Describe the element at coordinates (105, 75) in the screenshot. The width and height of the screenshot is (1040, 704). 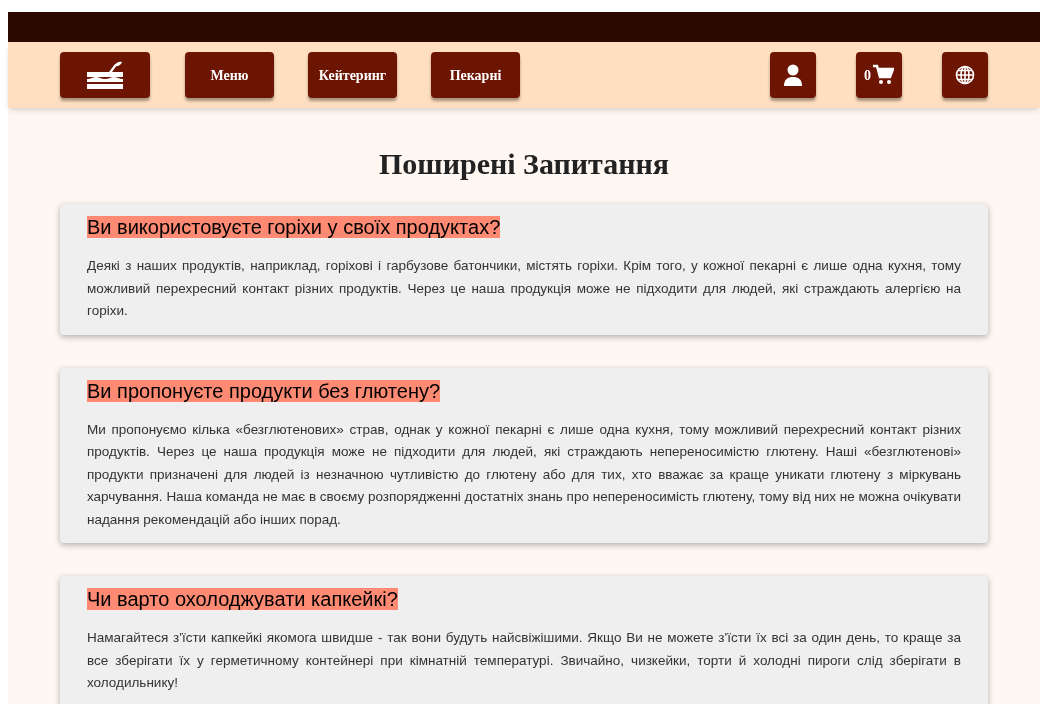
I see `logo-button` at that location.